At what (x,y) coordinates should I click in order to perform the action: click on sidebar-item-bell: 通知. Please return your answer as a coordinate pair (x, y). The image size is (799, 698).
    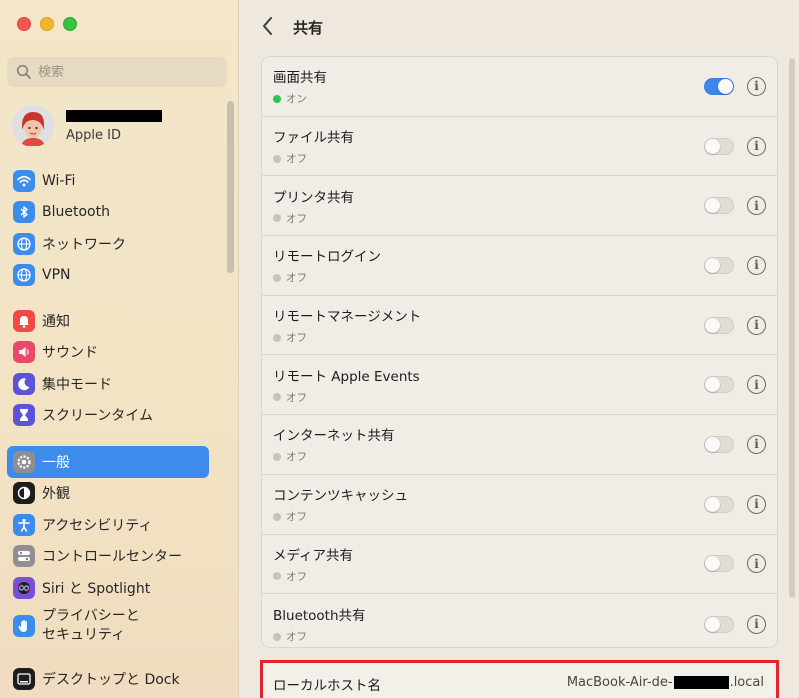
    Looking at the image, I should click on (108, 321).